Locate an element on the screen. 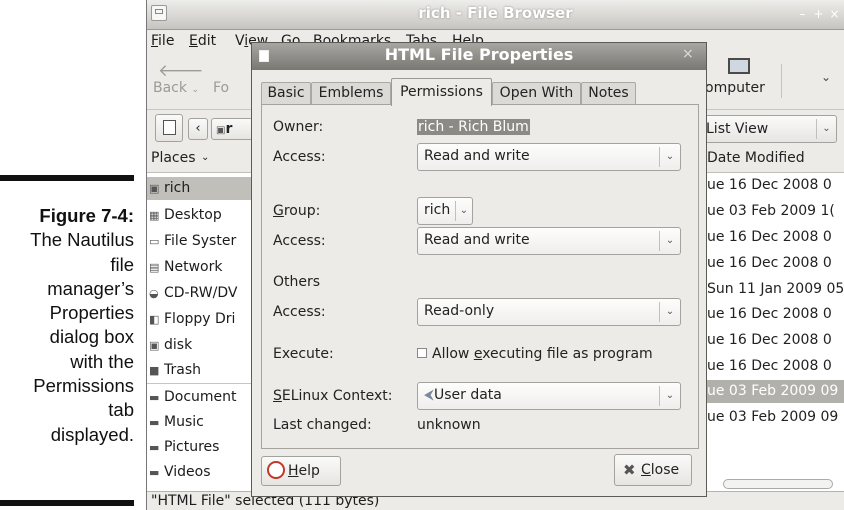  execute-checkbox: Allow executing file as program is located at coordinates (535, 354).